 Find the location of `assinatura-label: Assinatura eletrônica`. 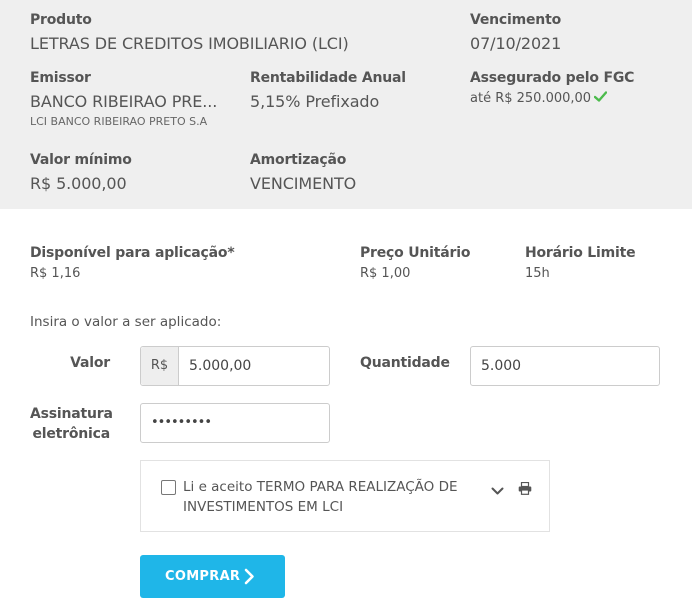

assinatura-label: Assinatura eletrônica is located at coordinates (71, 424).